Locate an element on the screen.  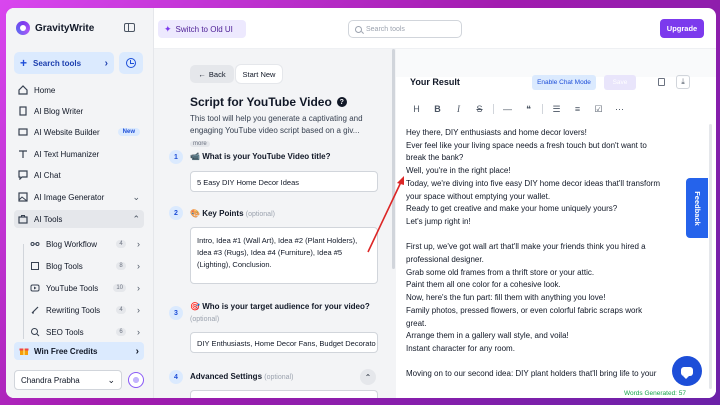
text-icon is located at coordinates (23, 154).